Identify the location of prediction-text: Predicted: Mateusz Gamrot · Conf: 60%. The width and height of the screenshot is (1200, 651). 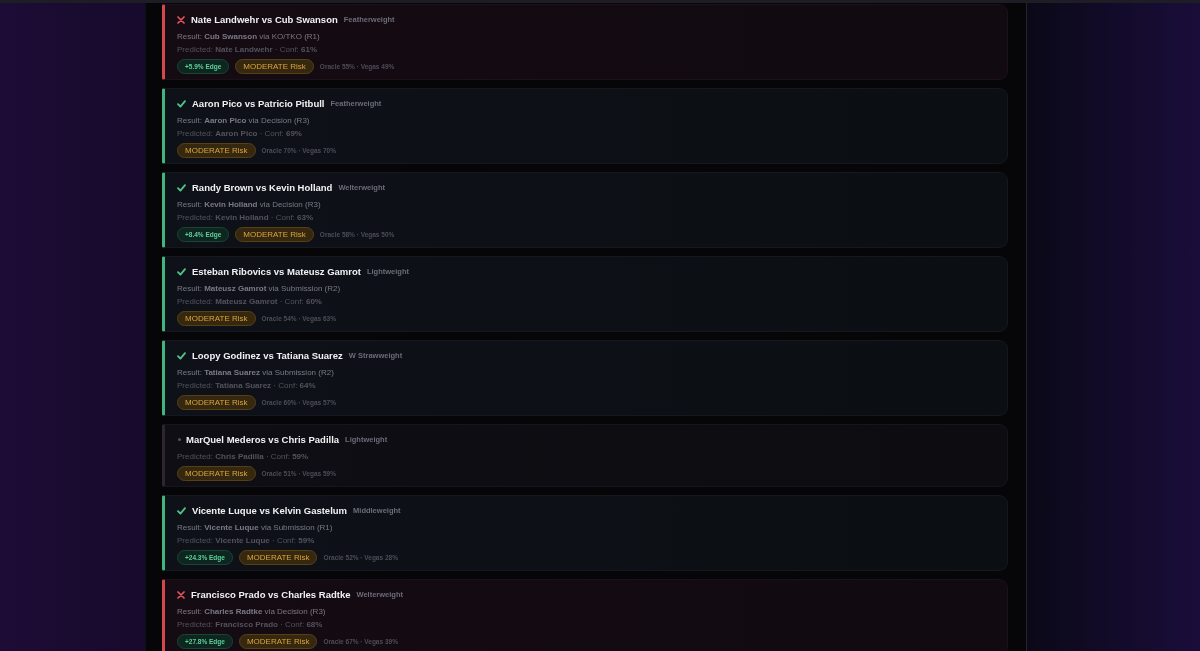
(249, 302).